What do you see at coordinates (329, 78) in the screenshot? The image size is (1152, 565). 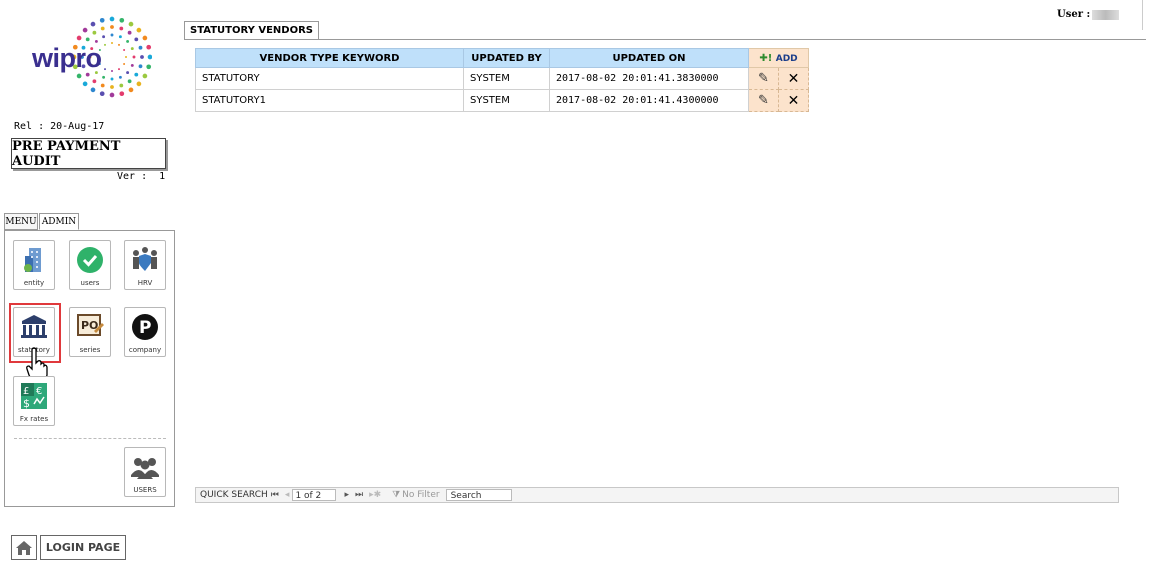 I see `cell-keyword: STATUTORY` at bounding box center [329, 78].